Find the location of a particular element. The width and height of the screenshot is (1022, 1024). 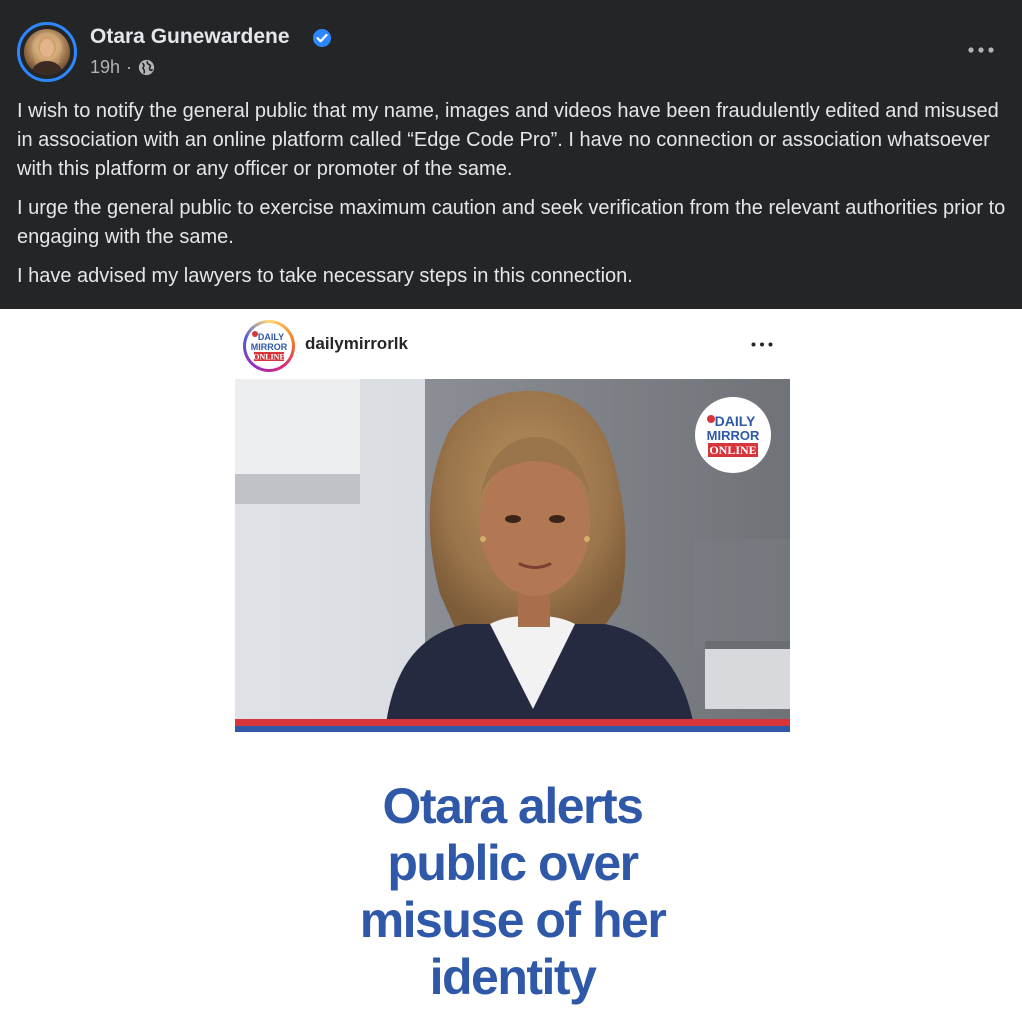

logo-small-line2: MIRROR is located at coordinates (269, 347).